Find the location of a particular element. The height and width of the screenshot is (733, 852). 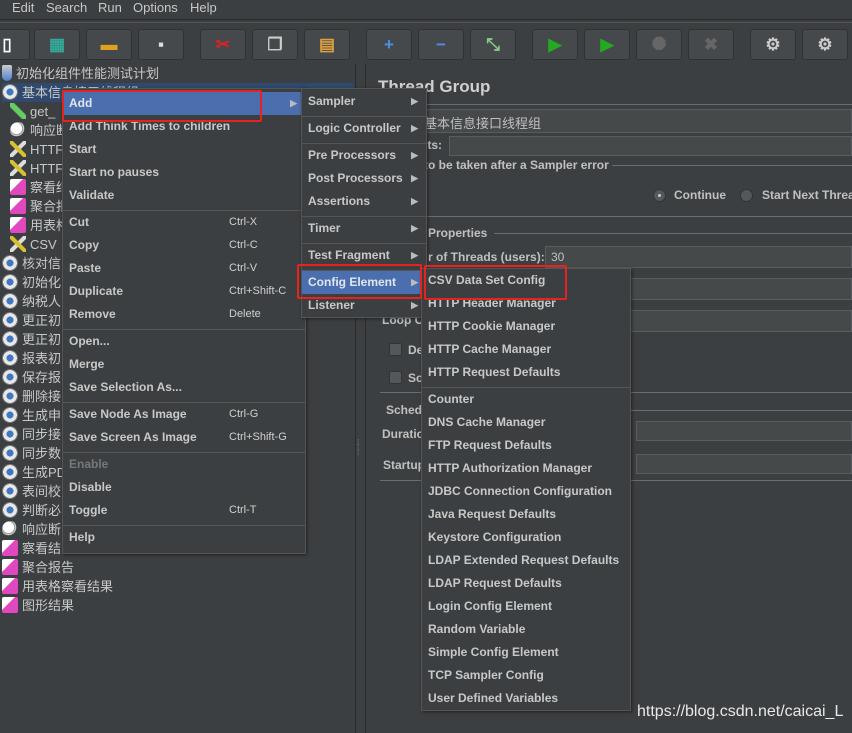

startup-delay-field is located at coordinates (744, 464).